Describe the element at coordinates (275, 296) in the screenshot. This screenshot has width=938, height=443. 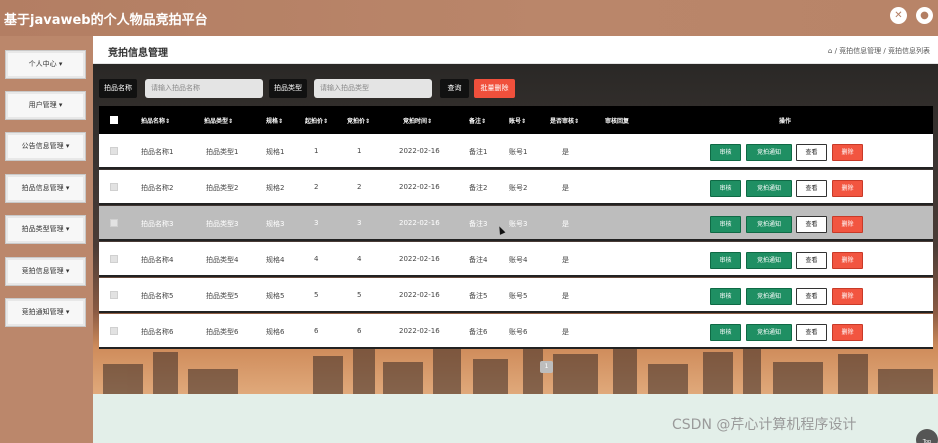
I see `cell-spec: 规格5` at that location.